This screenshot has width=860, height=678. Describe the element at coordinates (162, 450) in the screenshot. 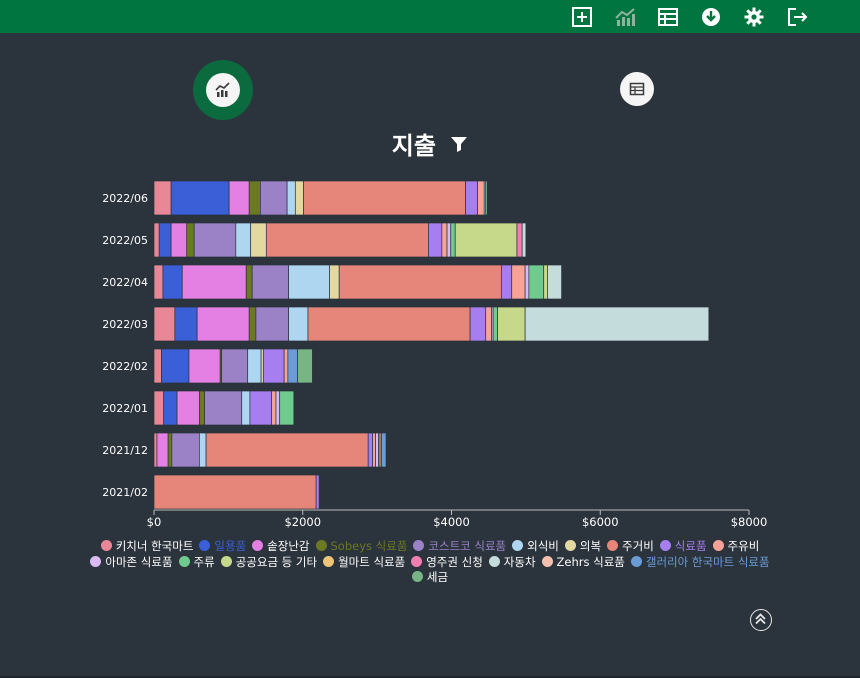

I see `bar-segment: 솥장난감 2021/12` at that location.